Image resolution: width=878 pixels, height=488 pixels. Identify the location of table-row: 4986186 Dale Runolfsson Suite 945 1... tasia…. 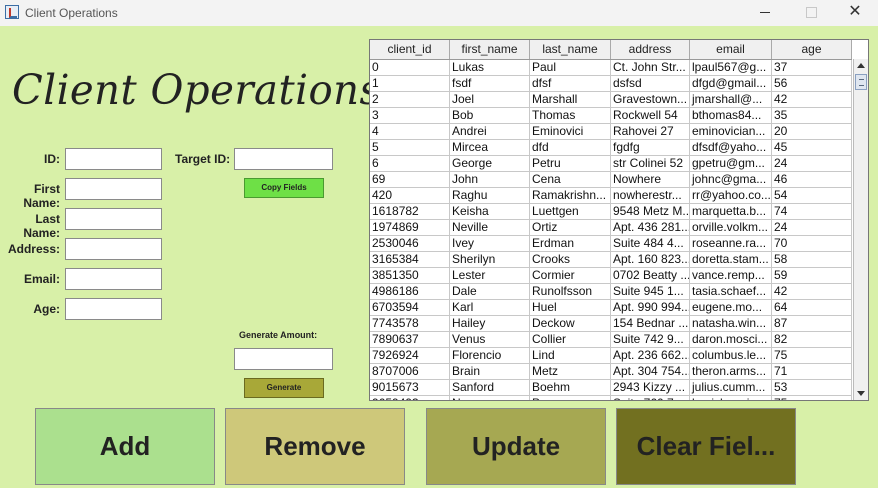
(611, 292).